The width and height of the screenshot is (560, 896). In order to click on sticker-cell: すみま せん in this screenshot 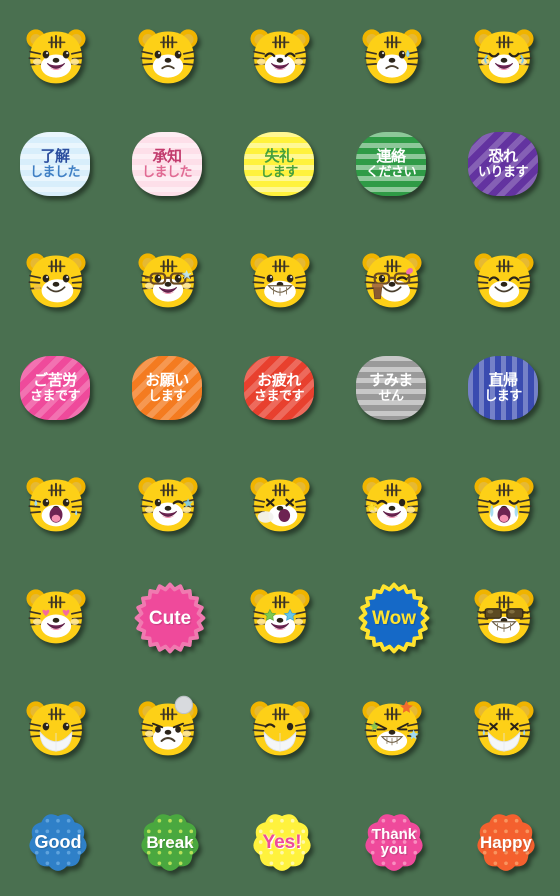, I will do `click(392, 392)`.